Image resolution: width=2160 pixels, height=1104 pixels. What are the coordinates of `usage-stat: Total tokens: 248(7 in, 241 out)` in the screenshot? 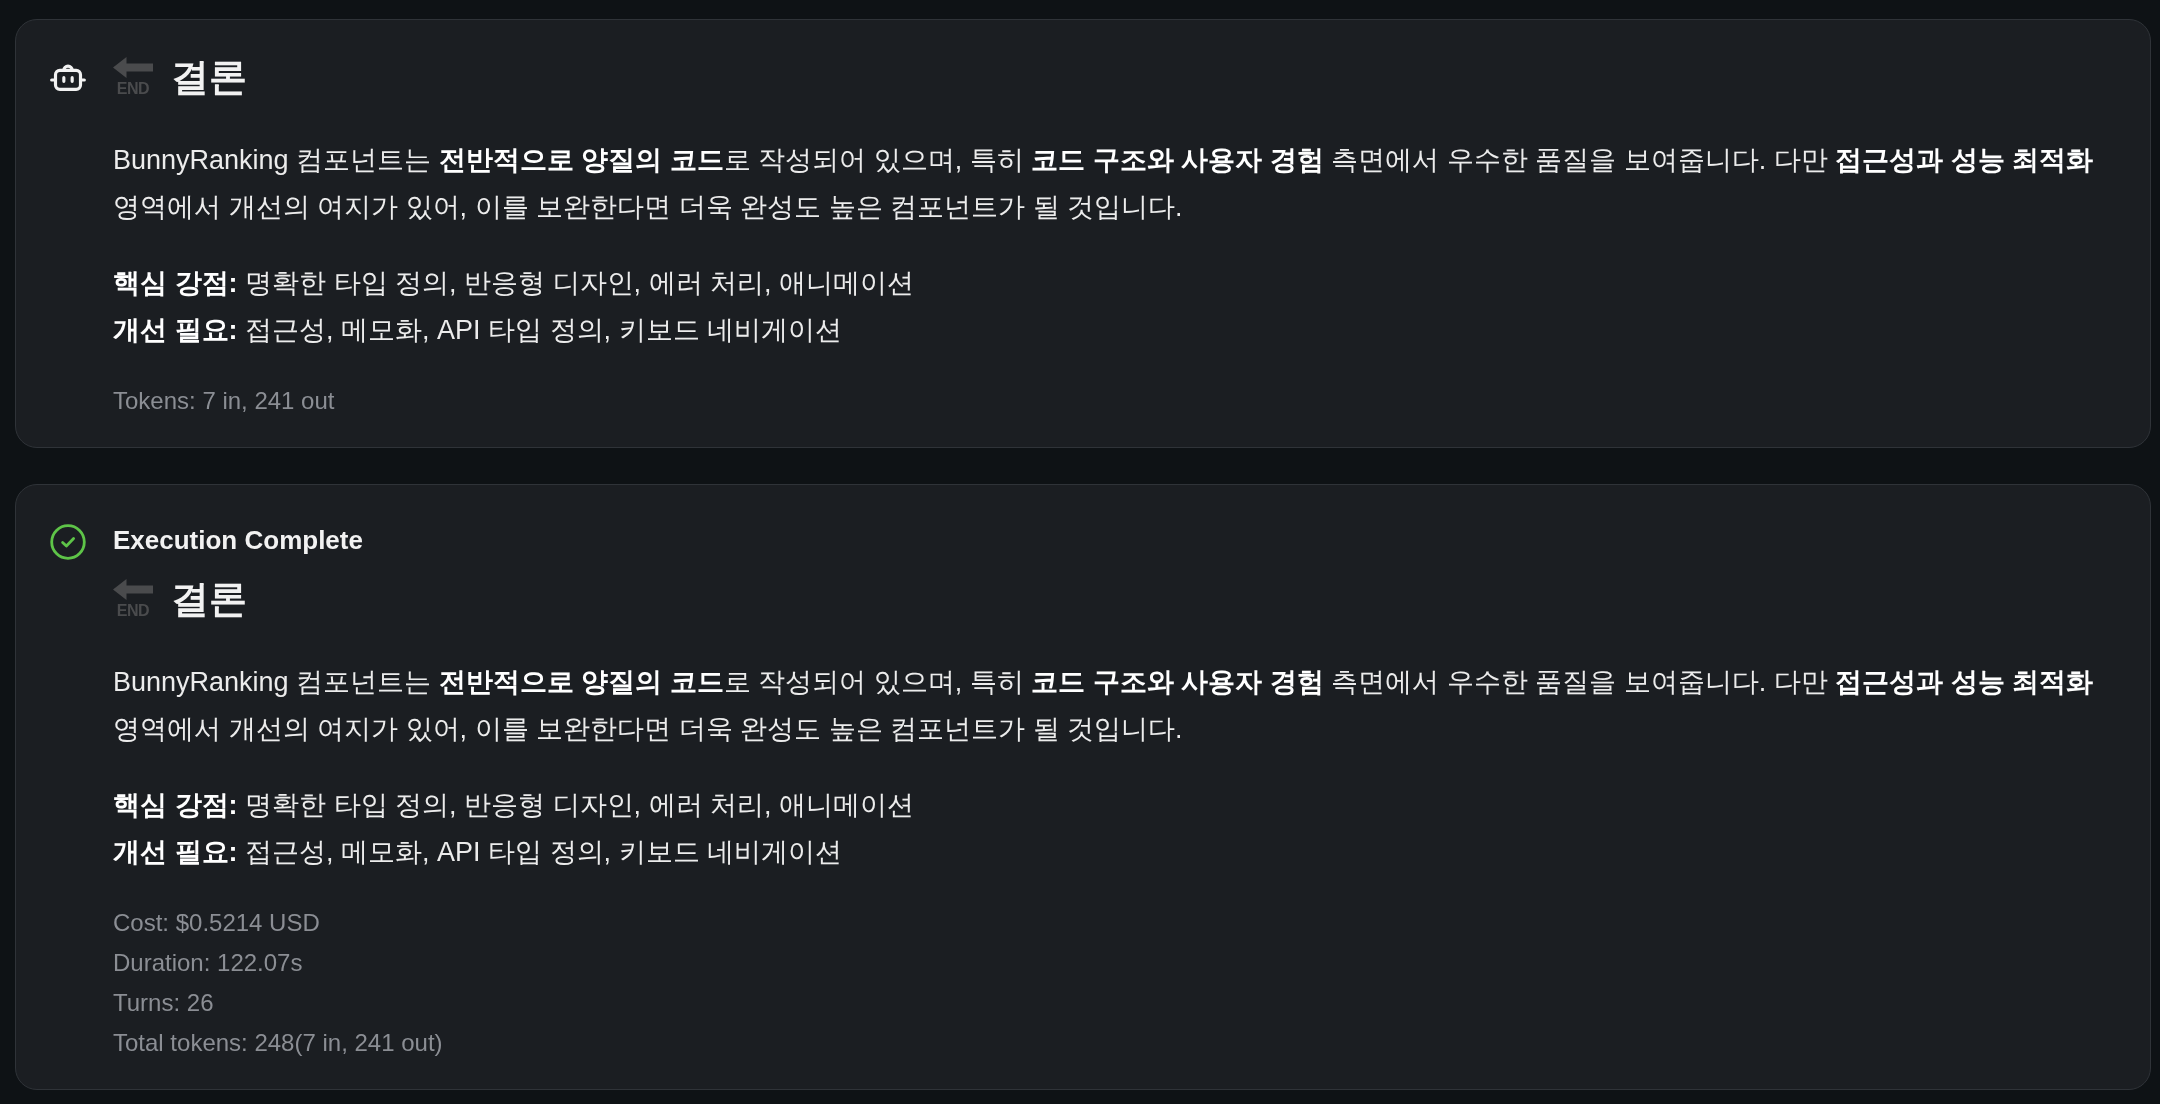 It's located at (278, 1043).